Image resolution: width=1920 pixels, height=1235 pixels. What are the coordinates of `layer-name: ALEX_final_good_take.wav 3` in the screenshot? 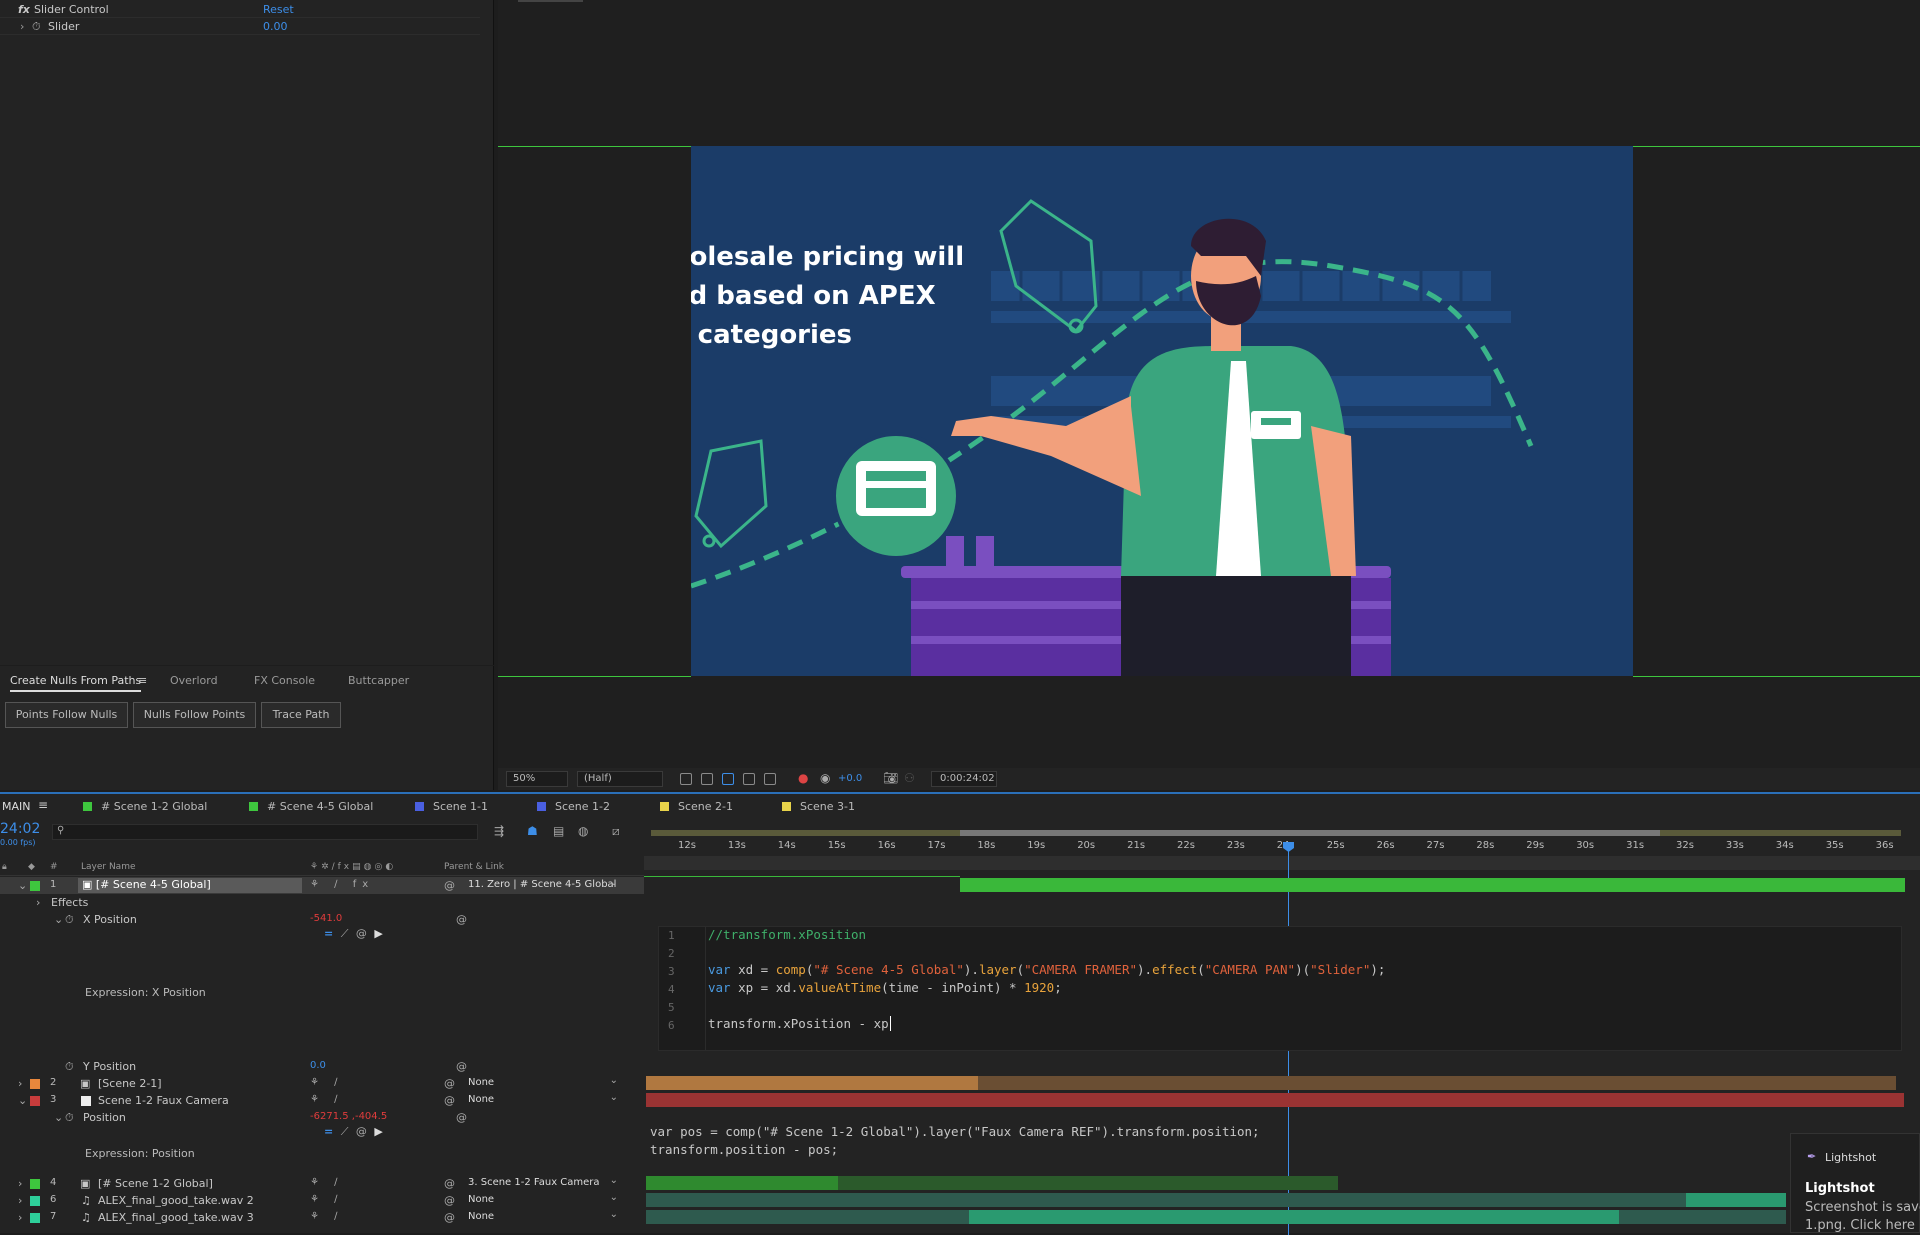 It's located at (176, 1217).